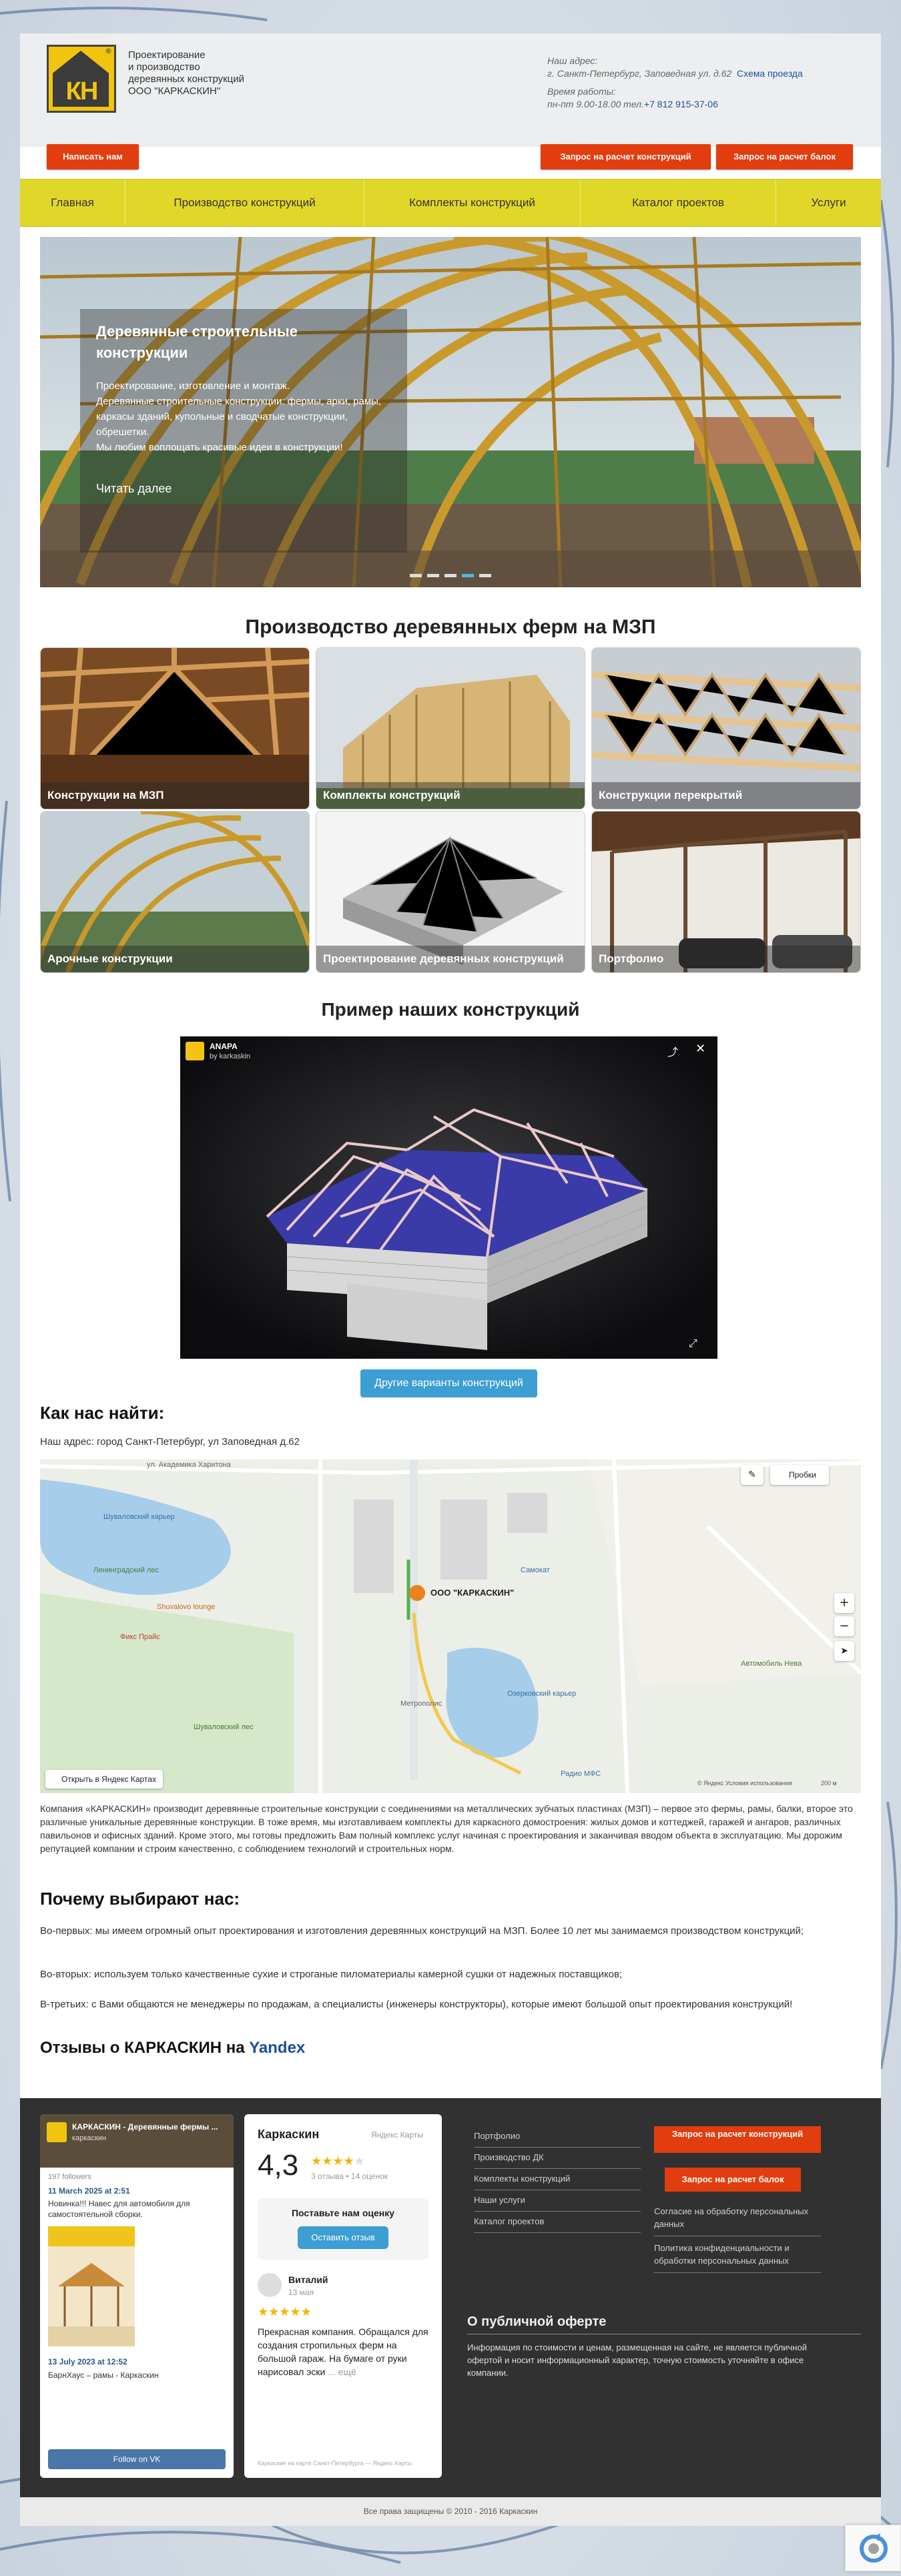 The width and height of the screenshot is (901, 2576). Describe the element at coordinates (230, 1056) in the screenshot. I see `model-author: by karkaskin` at that location.